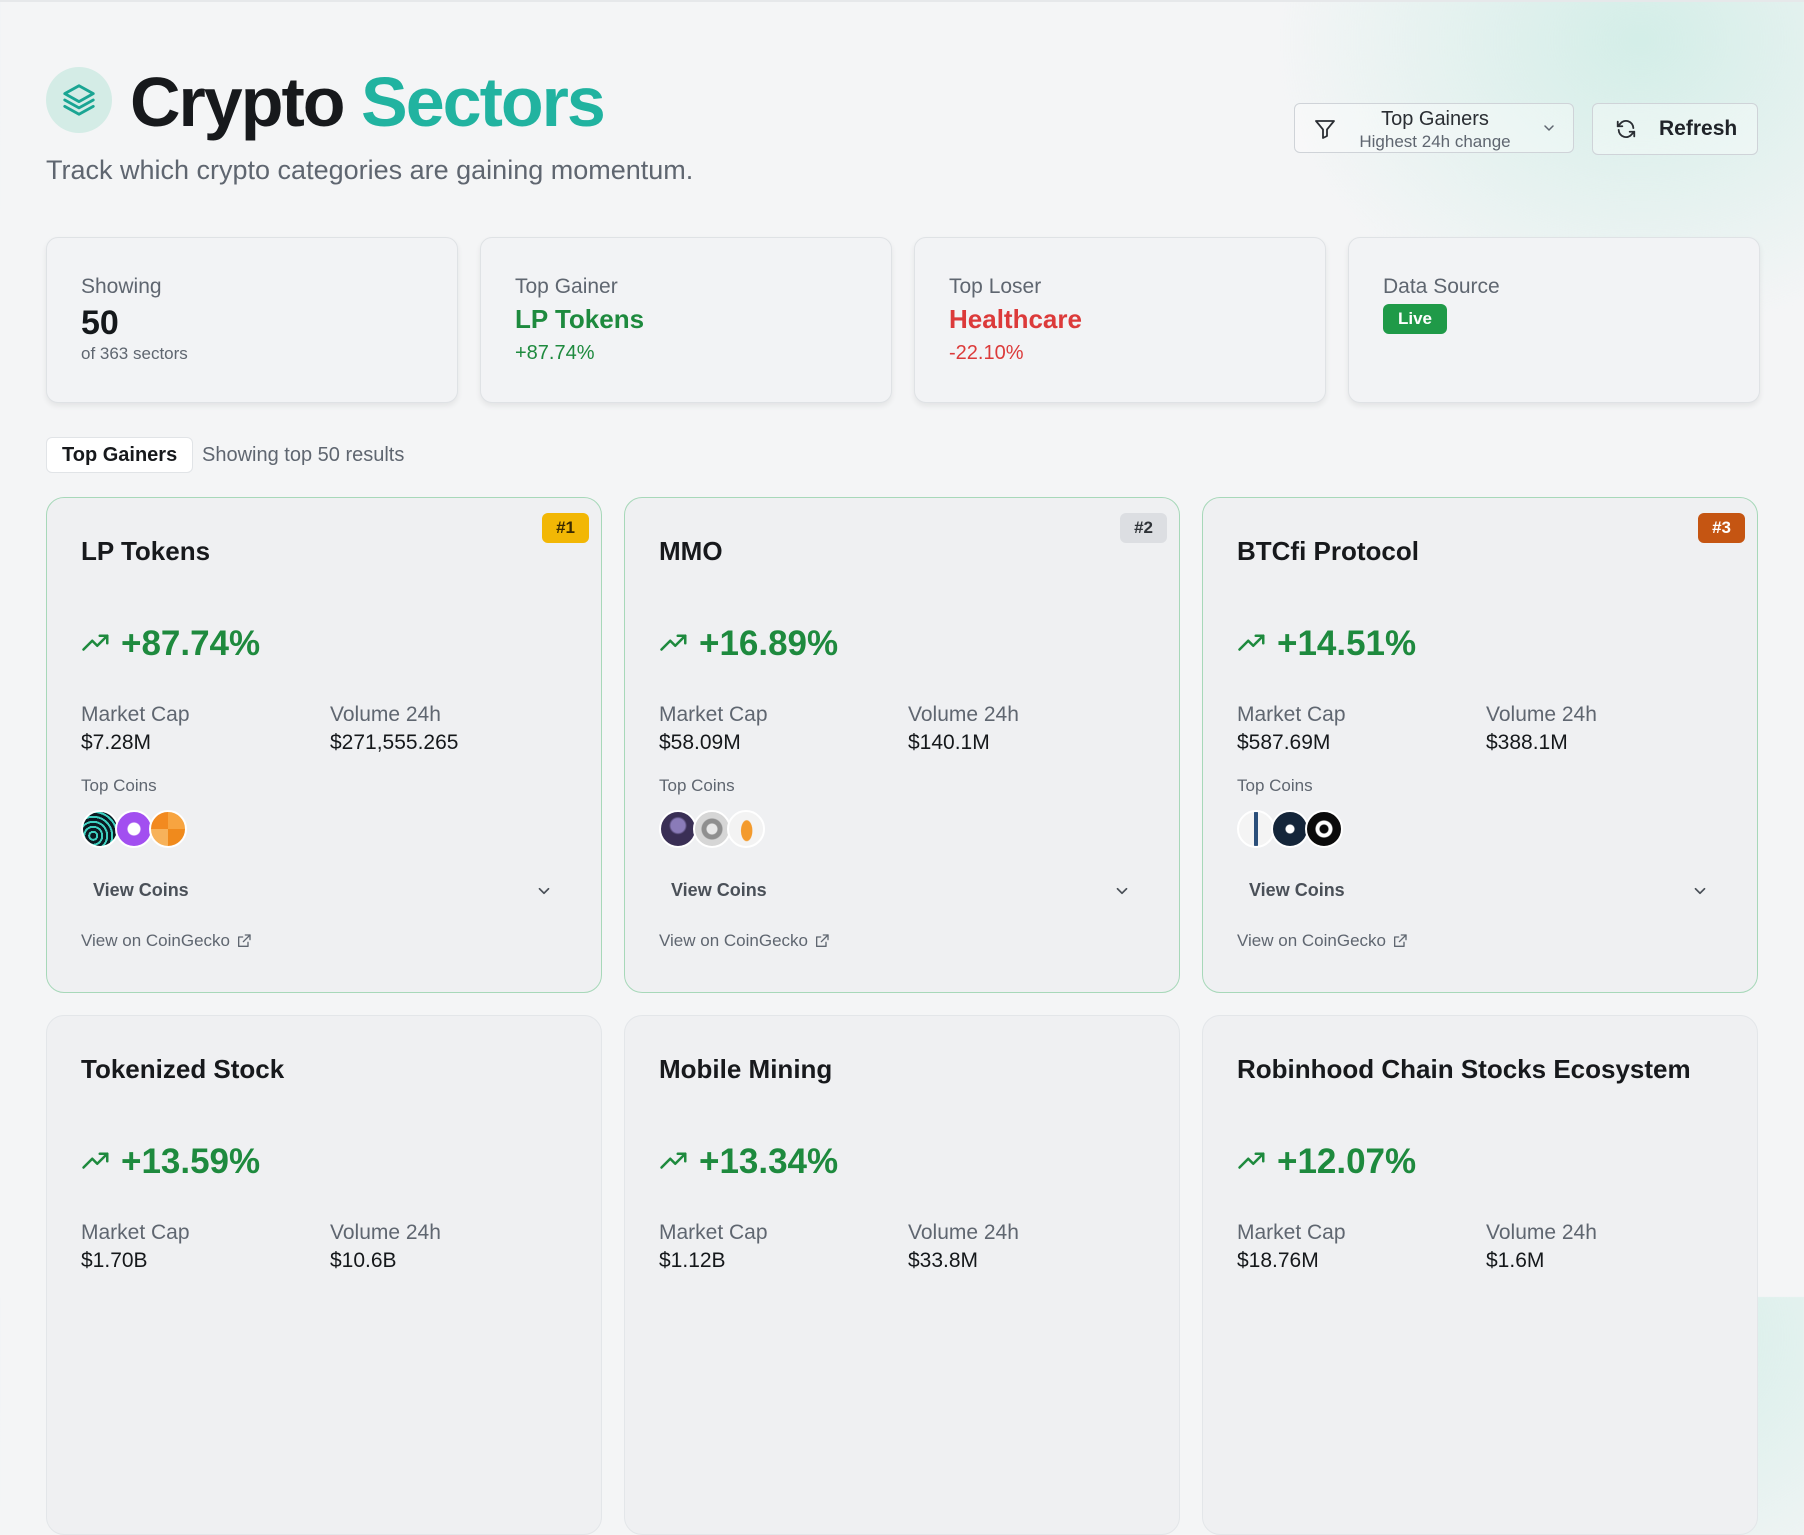  I want to click on rank-badge: #1, so click(565, 528).